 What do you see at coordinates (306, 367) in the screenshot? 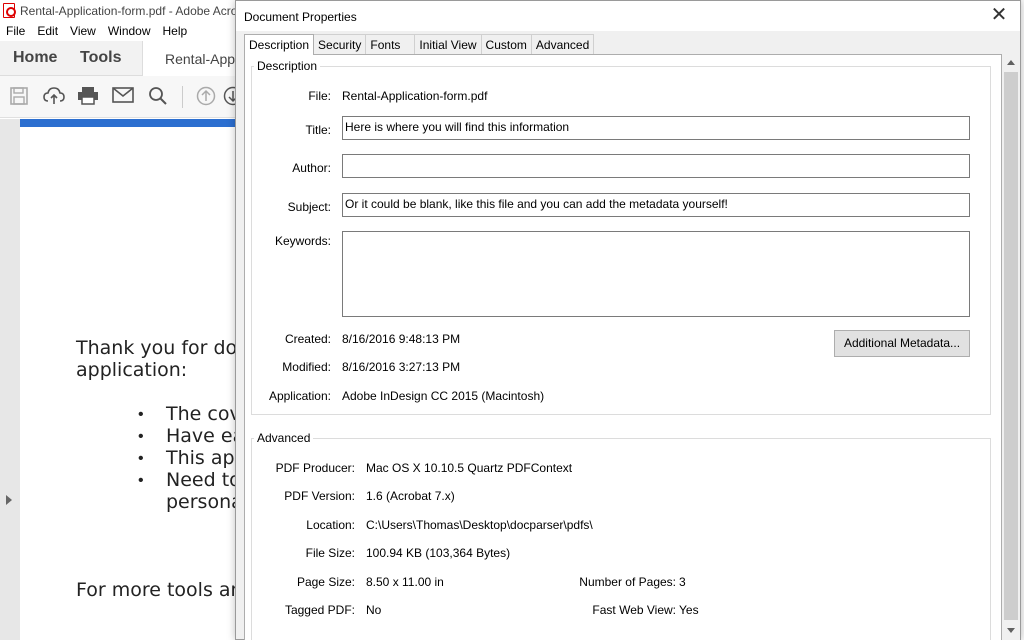
I see `modified-label: Modified:` at bounding box center [306, 367].